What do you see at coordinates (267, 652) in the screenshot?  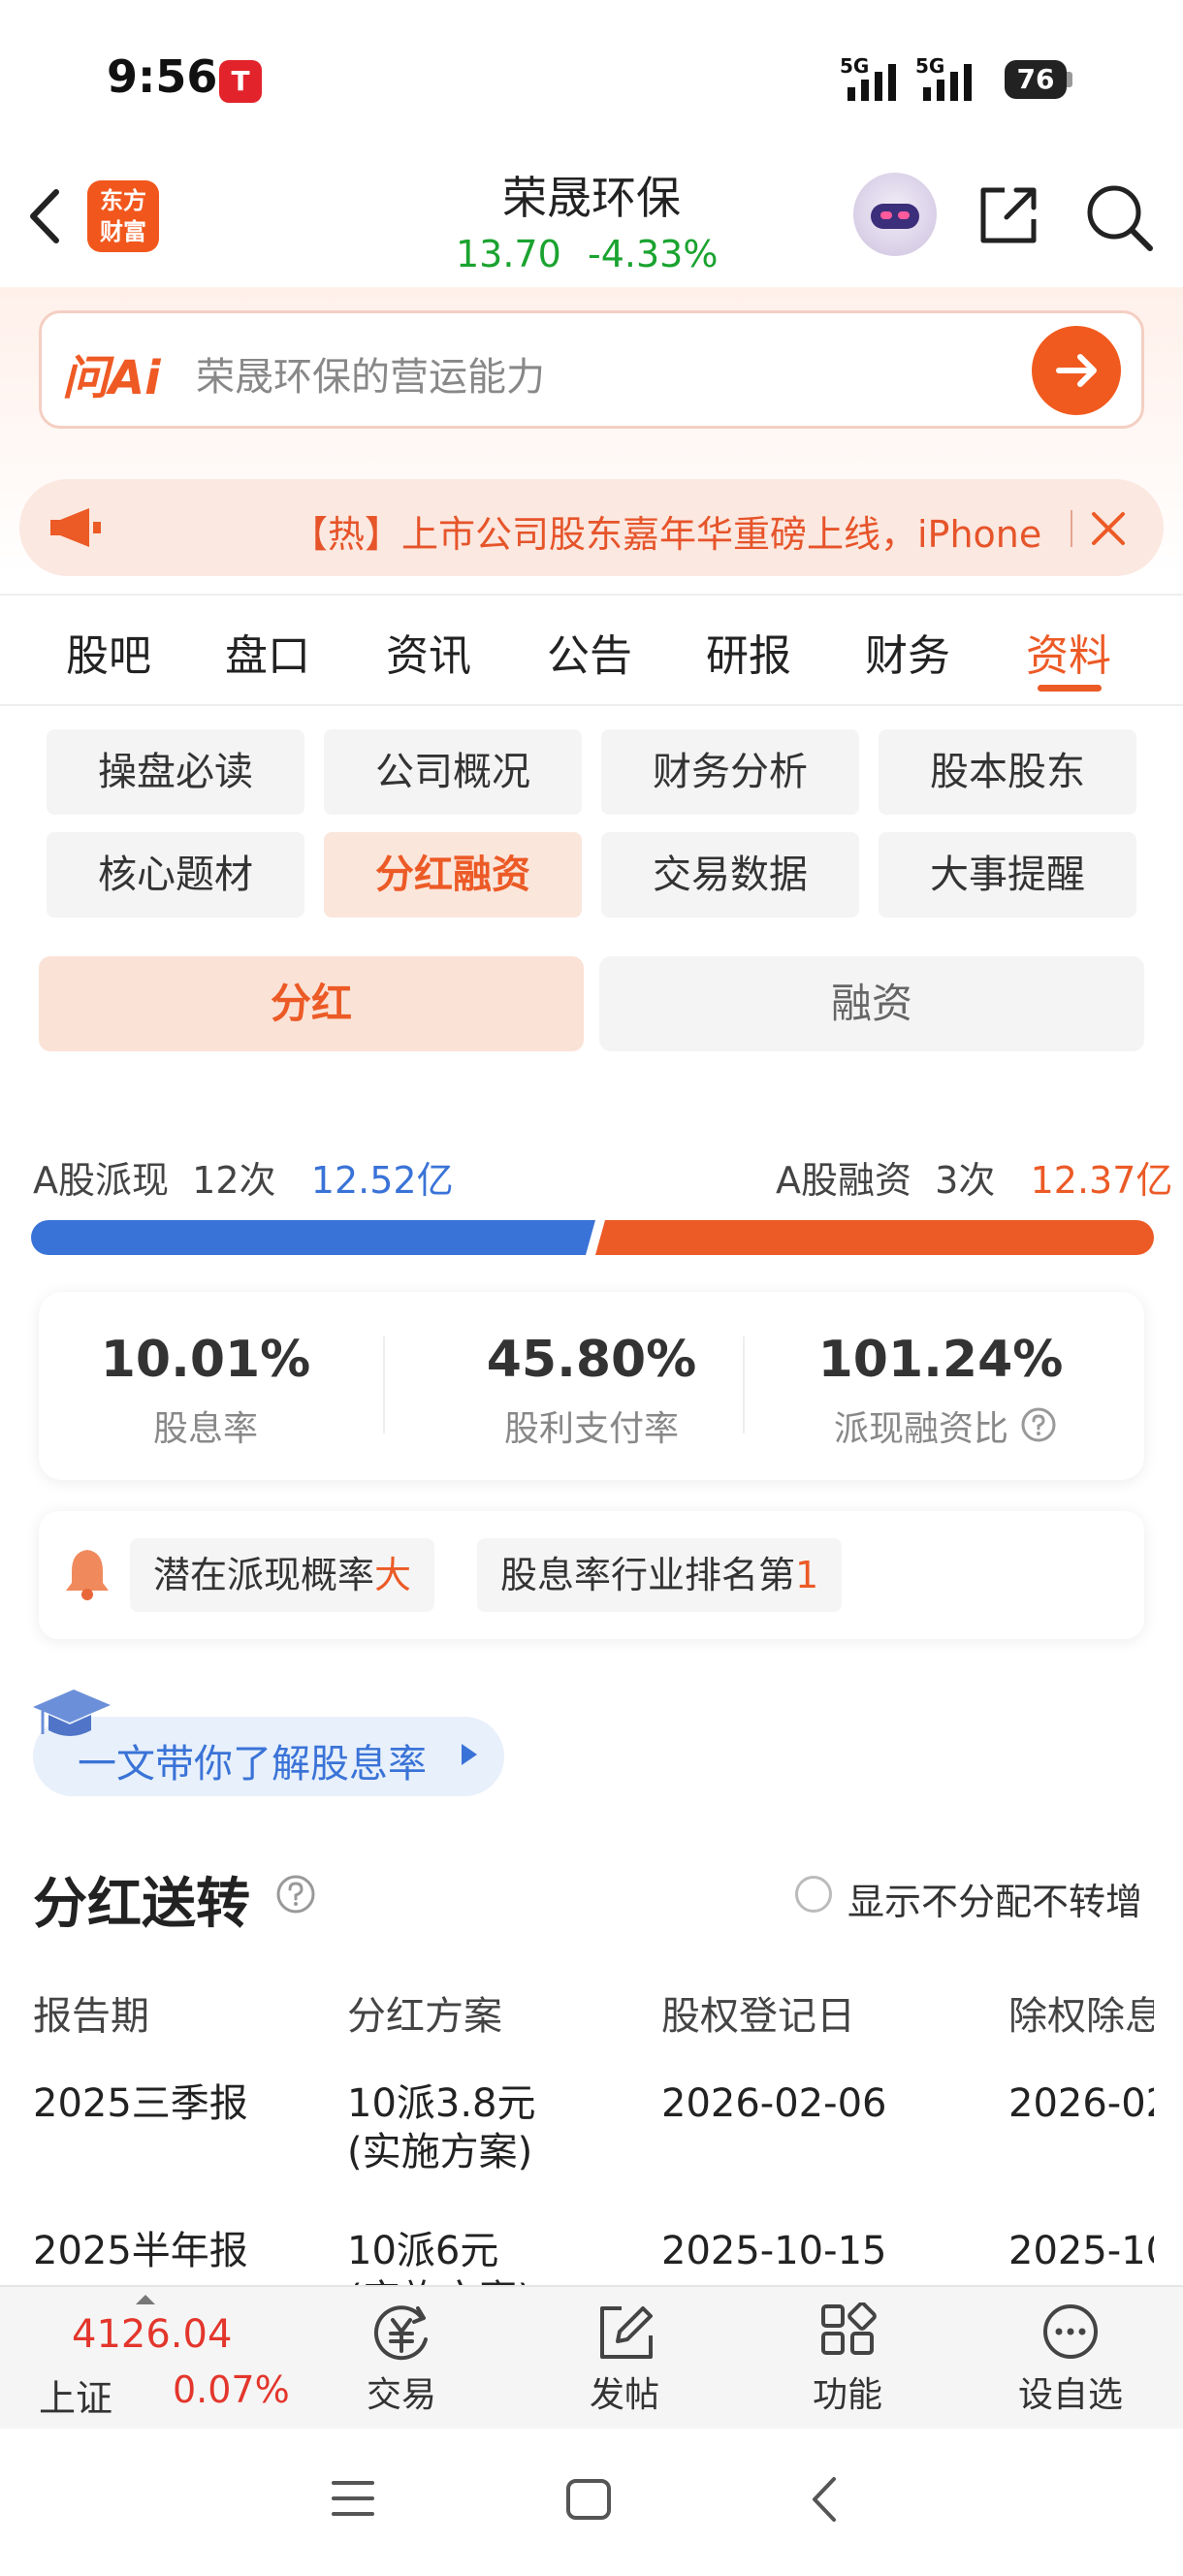 I see `tab-pankou: 盘口` at bounding box center [267, 652].